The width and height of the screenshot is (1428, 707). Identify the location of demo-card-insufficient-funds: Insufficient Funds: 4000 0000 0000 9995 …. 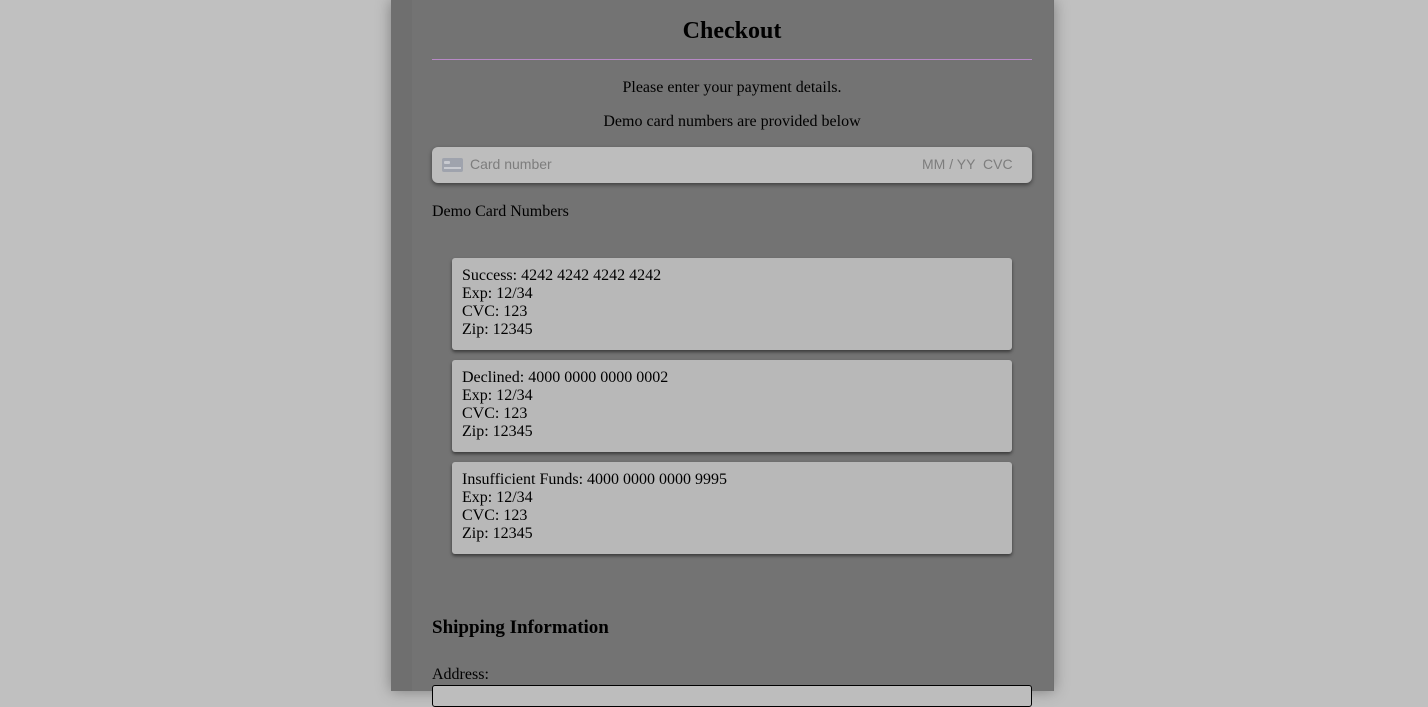
(732, 508).